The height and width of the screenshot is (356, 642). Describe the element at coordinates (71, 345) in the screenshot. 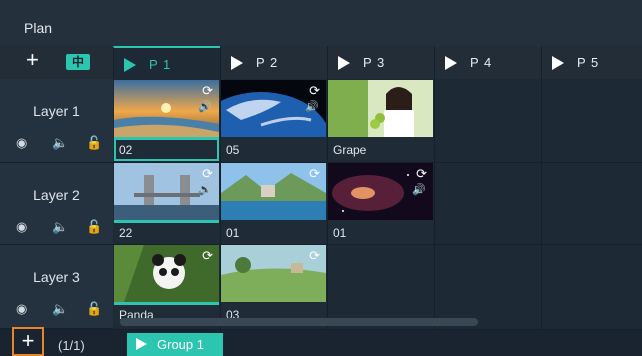

I see `page-indicator: (1/1)` at that location.